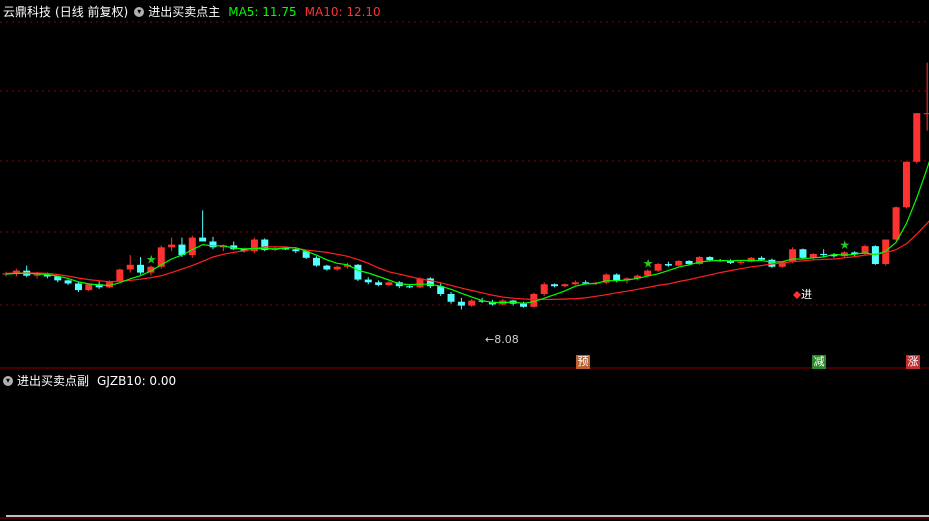  Describe the element at coordinates (342, 11) in the screenshot. I see `ma10-value: MA10: 12.10` at that location.